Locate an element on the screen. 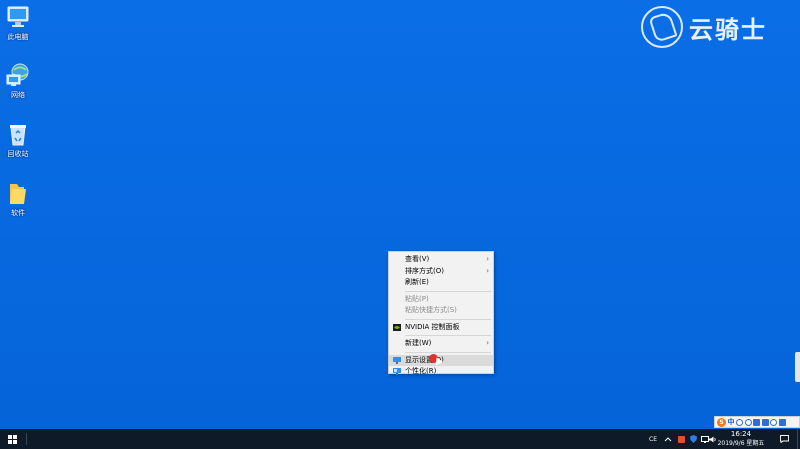  menu-item-nvidia-control-panel: NVIDIA 控制面板 is located at coordinates (441, 328).